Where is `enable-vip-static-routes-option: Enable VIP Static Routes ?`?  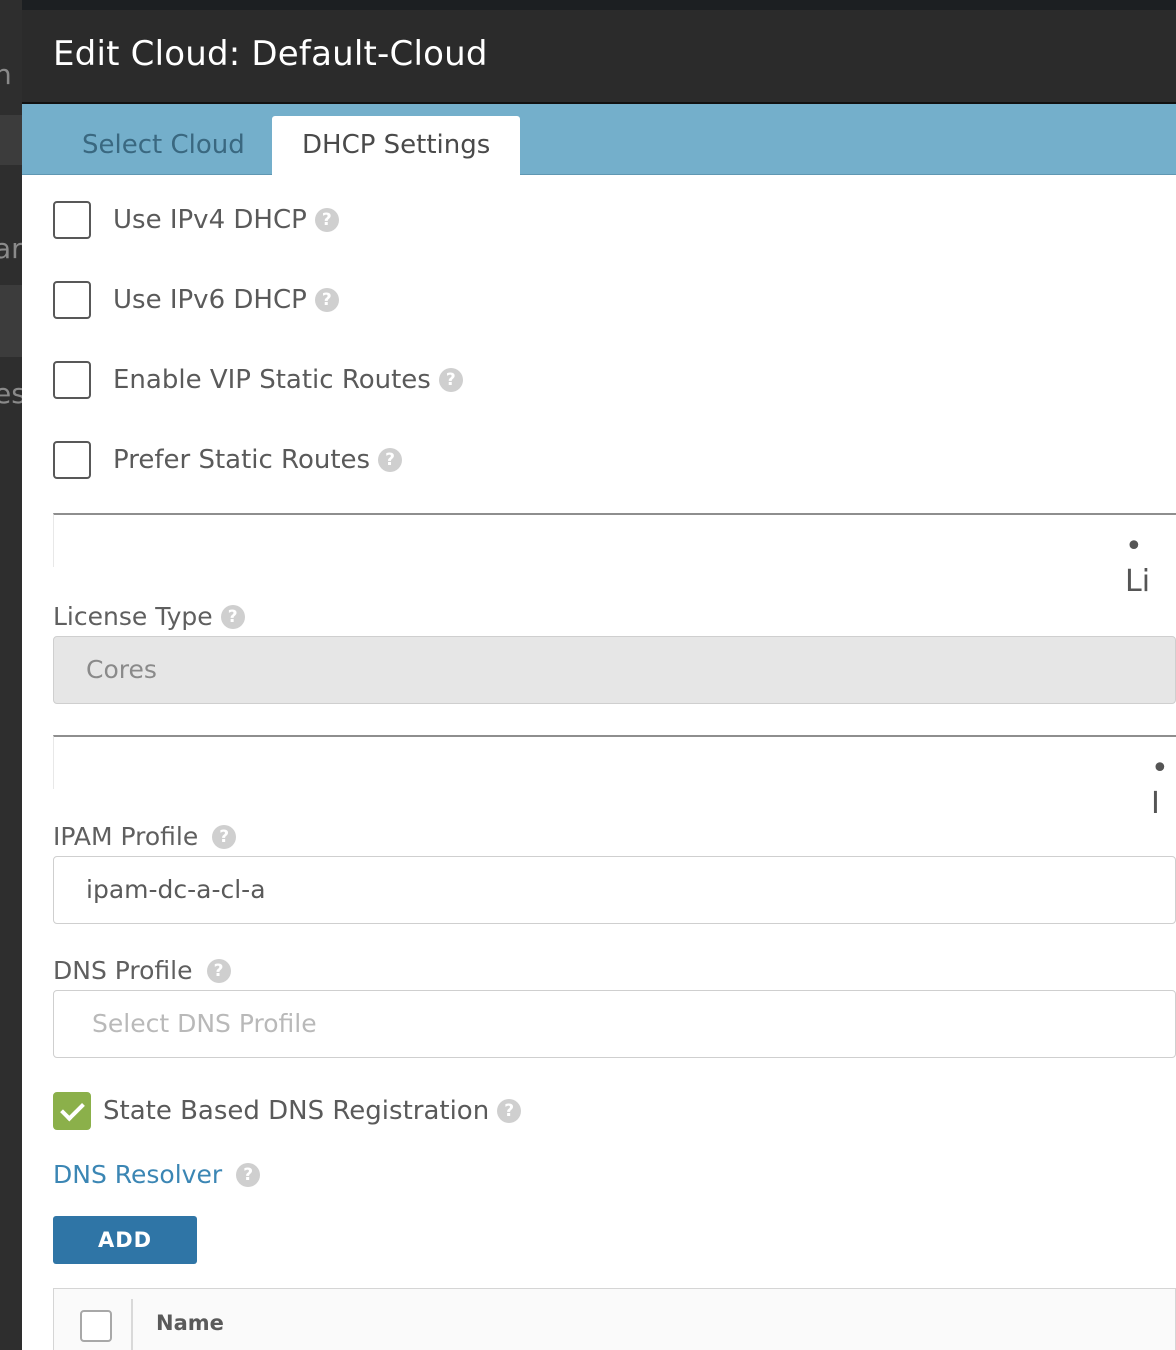
enable-vip-static-routes-option: Enable VIP Static Routes ? is located at coordinates (258, 380).